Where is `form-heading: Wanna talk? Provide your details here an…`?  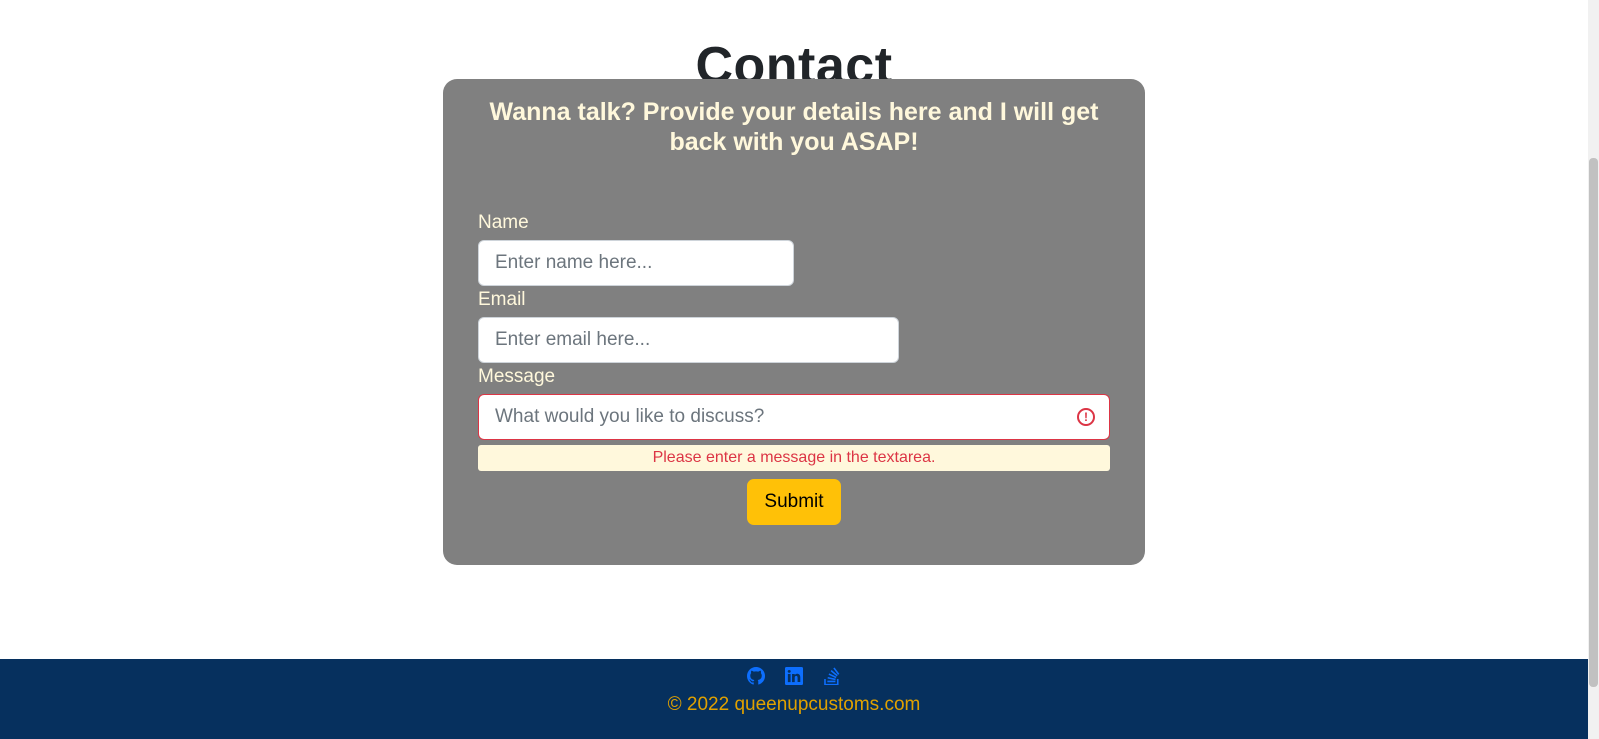 form-heading: Wanna talk? Provide your details here an… is located at coordinates (794, 127).